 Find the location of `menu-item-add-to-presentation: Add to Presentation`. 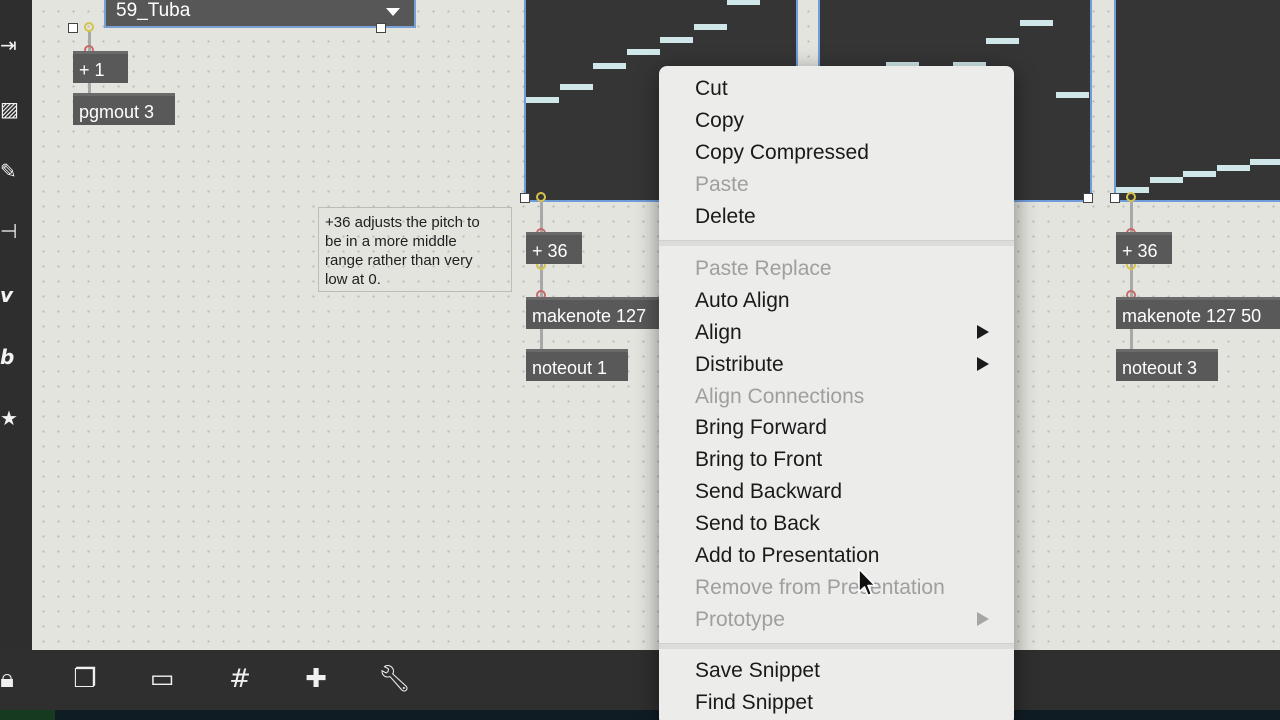

menu-item-add-to-presentation: Add to Presentation is located at coordinates (787, 556).